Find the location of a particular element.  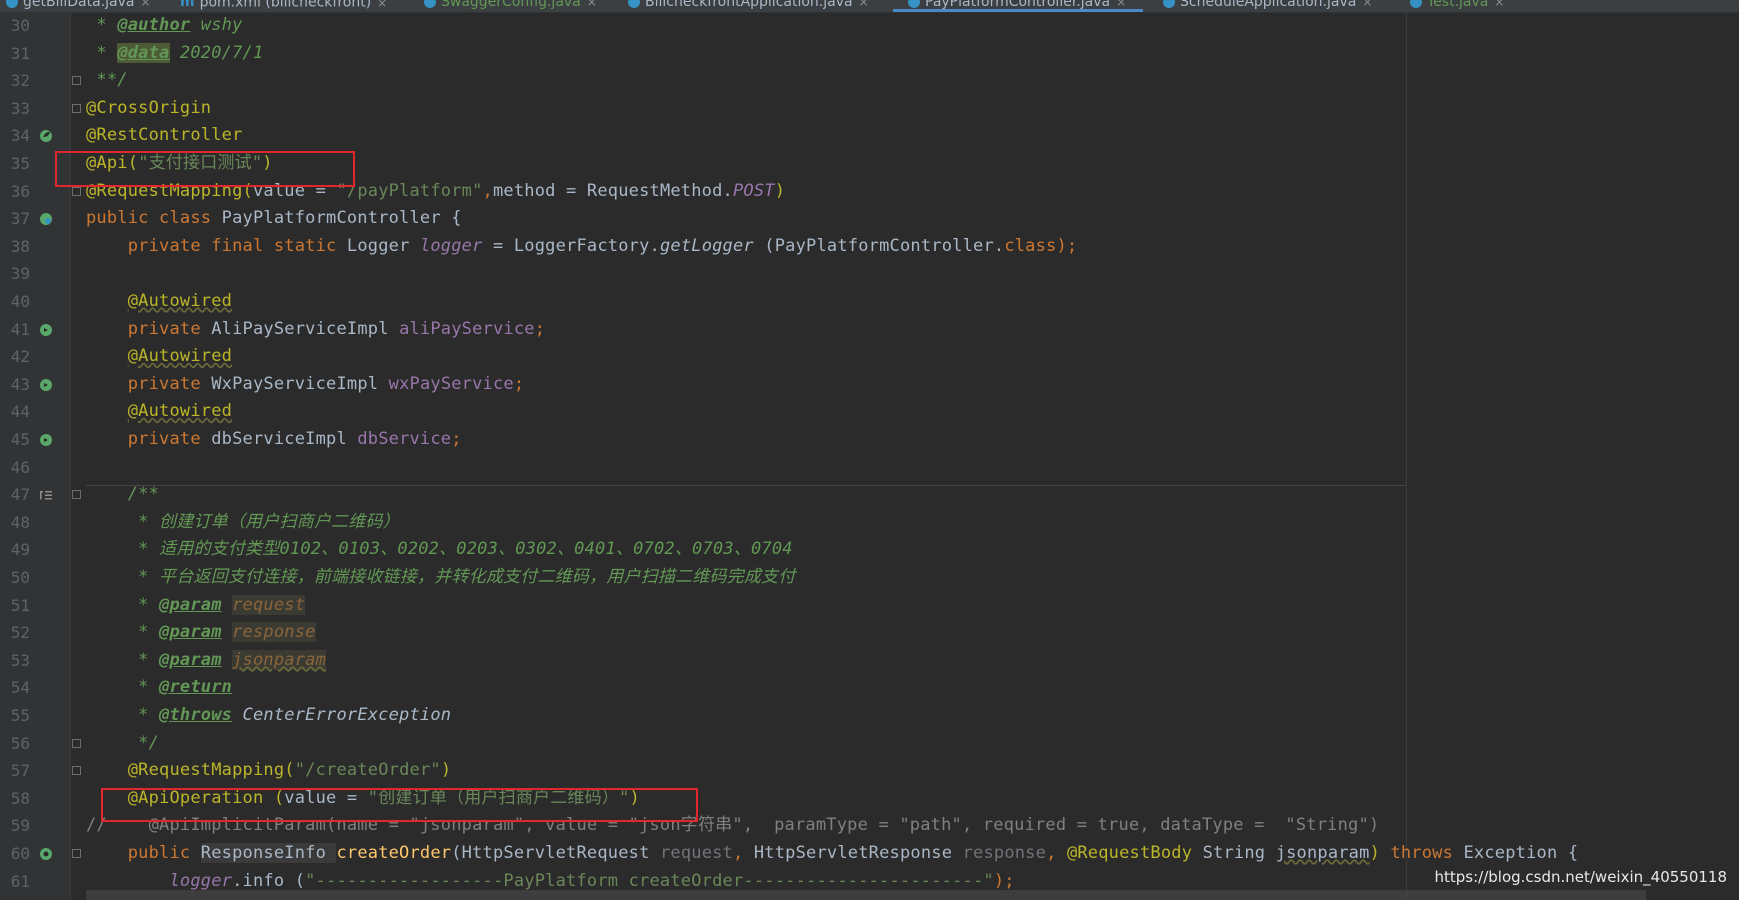

code-text: private dbServiceImpl dbService; is located at coordinates (294, 439).